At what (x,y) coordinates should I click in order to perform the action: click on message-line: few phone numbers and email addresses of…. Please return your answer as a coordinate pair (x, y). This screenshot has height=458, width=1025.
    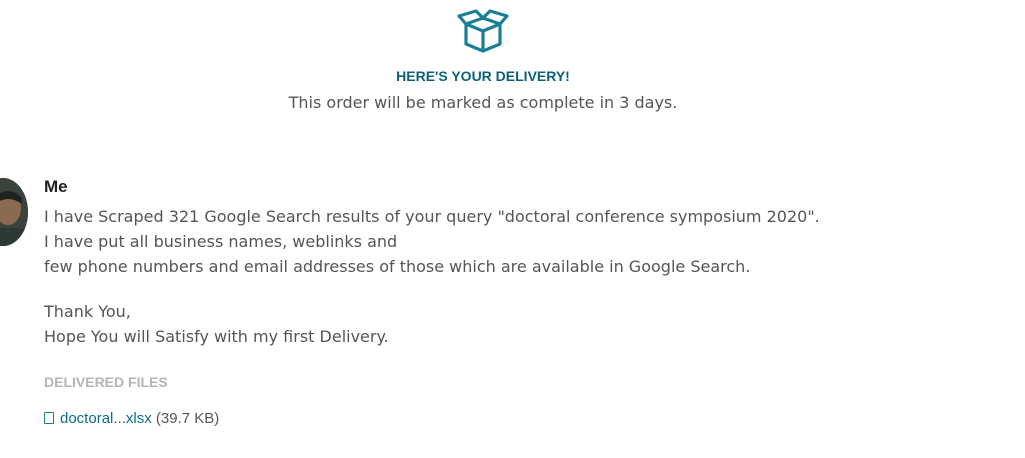
    Looking at the image, I should click on (397, 266).